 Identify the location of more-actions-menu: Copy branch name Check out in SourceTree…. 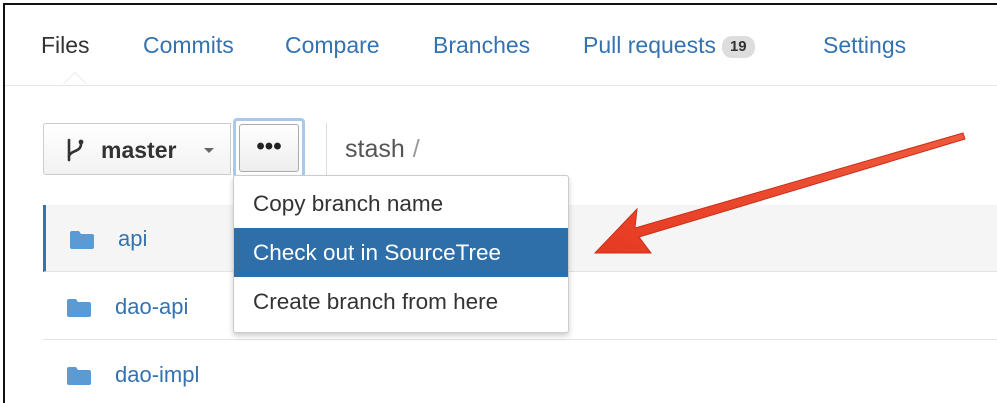
(401, 254).